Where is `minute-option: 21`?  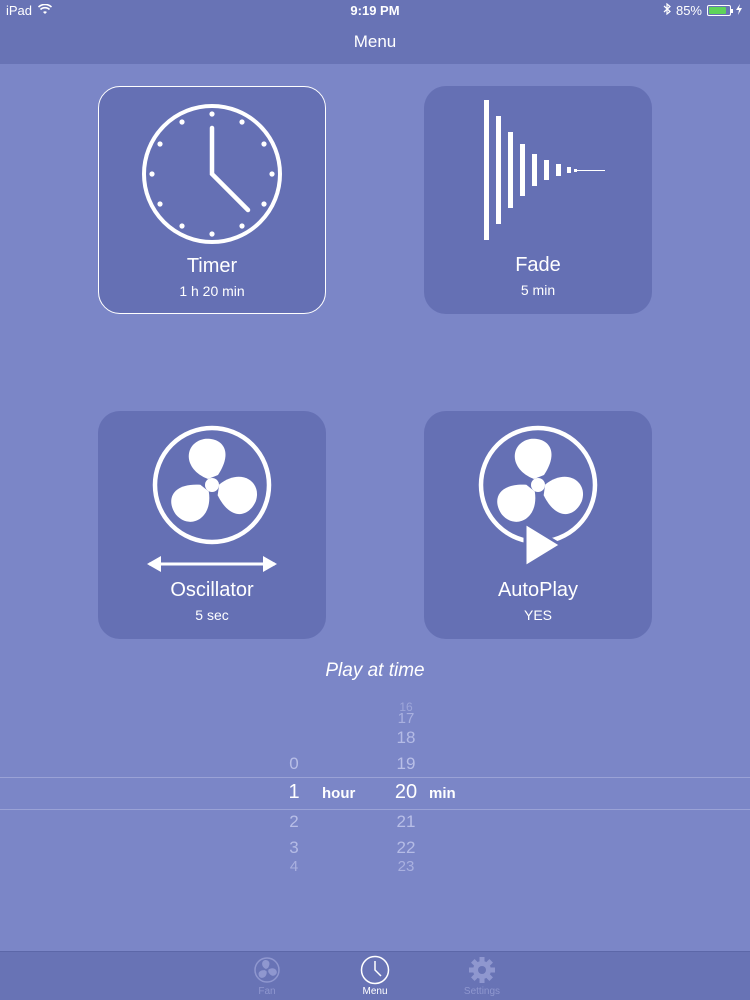 minute-option: 21 is located at coordinates (406, 822).